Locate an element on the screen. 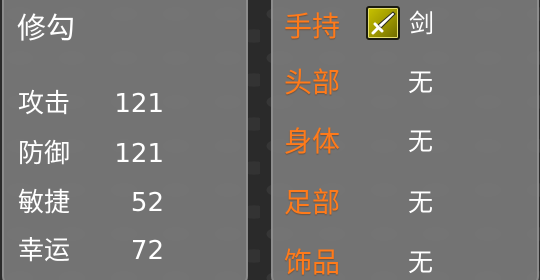 This screenshot has height=280, width=540. stat-row-agility: 敏捷 52 is located at coordinates (91, 203).